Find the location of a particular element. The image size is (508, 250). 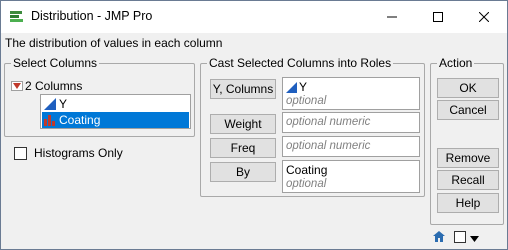

weight-role-box: optional numeric is located at coordinates (351, 122).